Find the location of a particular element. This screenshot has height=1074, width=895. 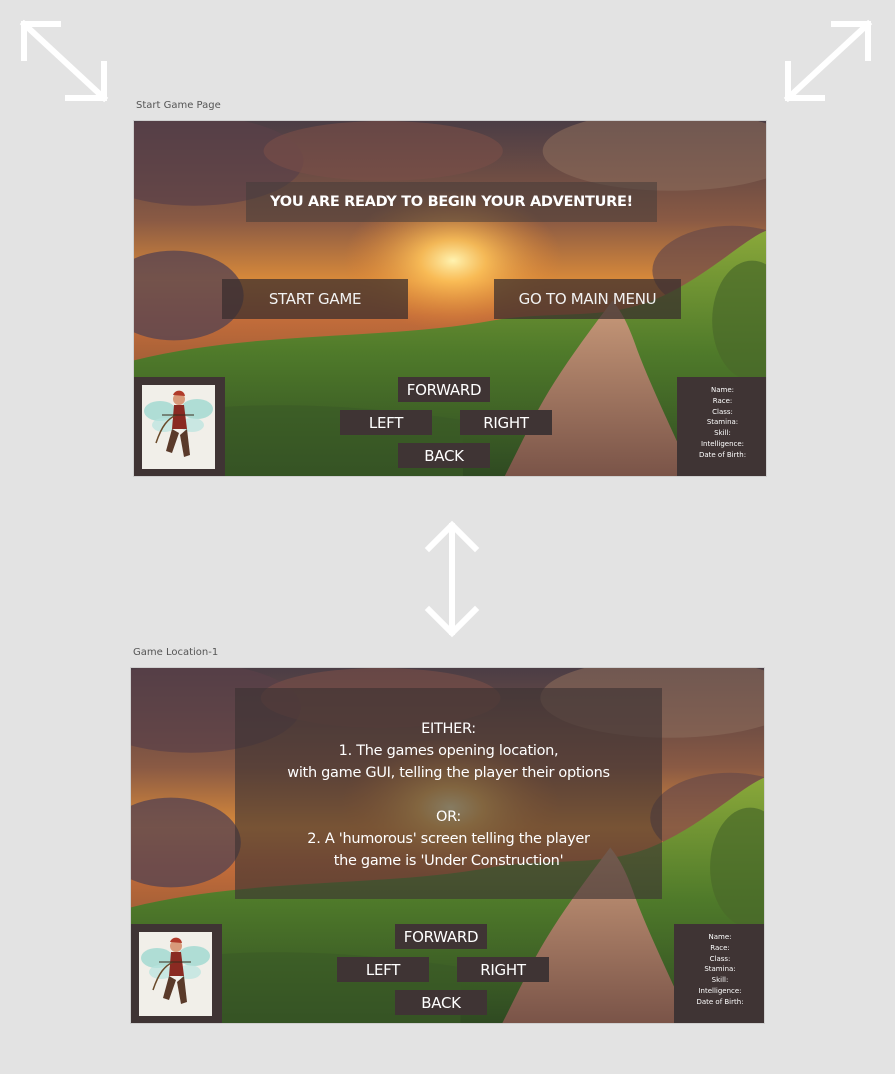

info-line: the game is 'Under Construction' is located at coordinates (448, 861).